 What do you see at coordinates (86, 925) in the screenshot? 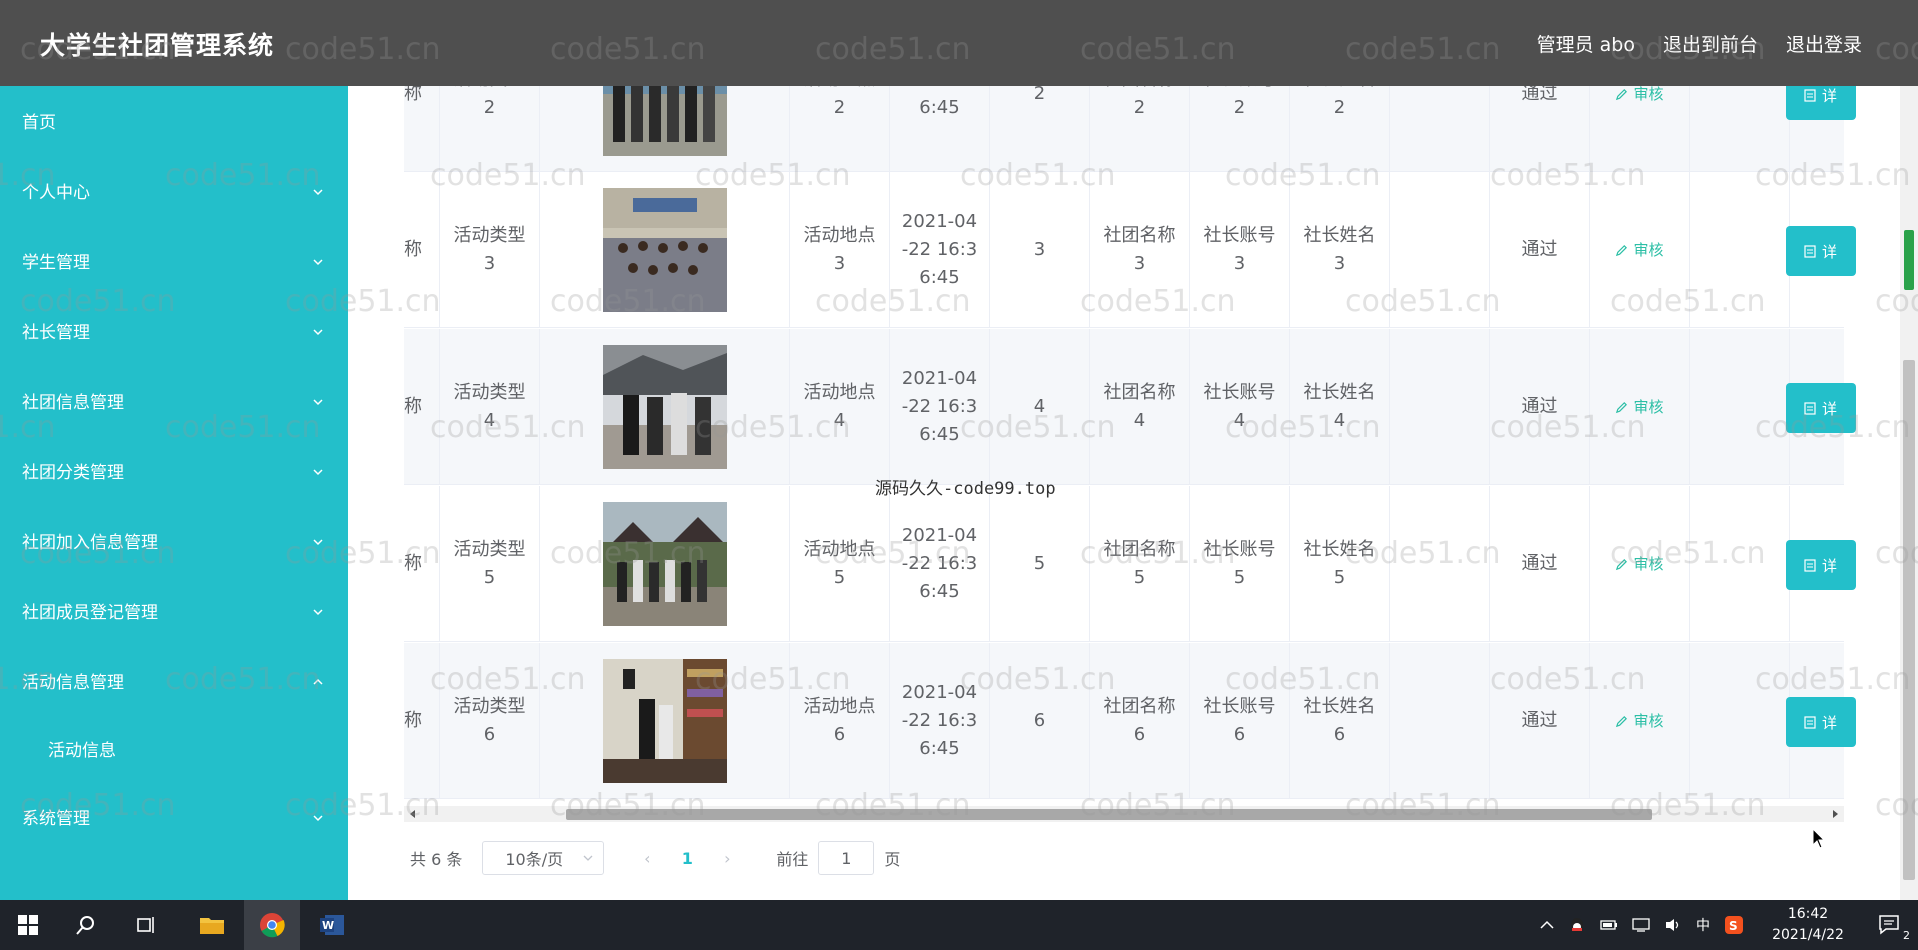
I see `taskbar-search-button` at bounding box center [86, 925].